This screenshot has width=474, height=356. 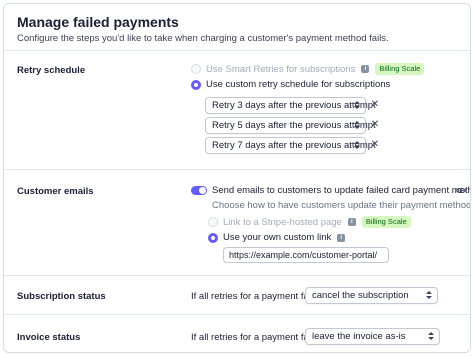 What do you see at coordinates (55, 191) in the screenshot?
I see `customer-emails-label: Customer emails` at bounding box center [55, 191].